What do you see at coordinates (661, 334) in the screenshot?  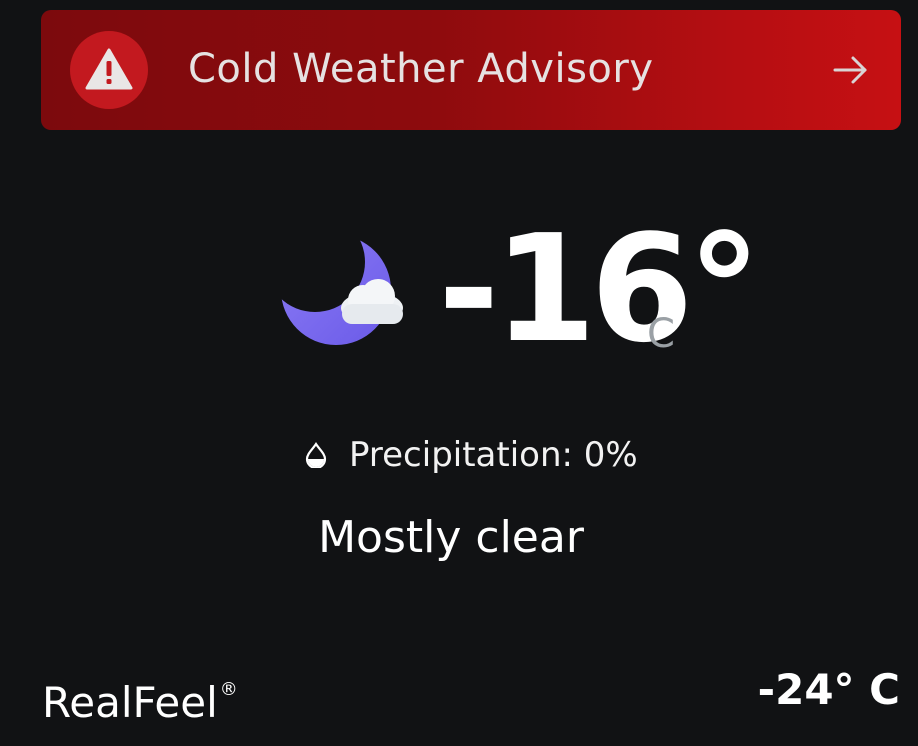 I see `temperature-unit: C` at bounding box center [661, 334].